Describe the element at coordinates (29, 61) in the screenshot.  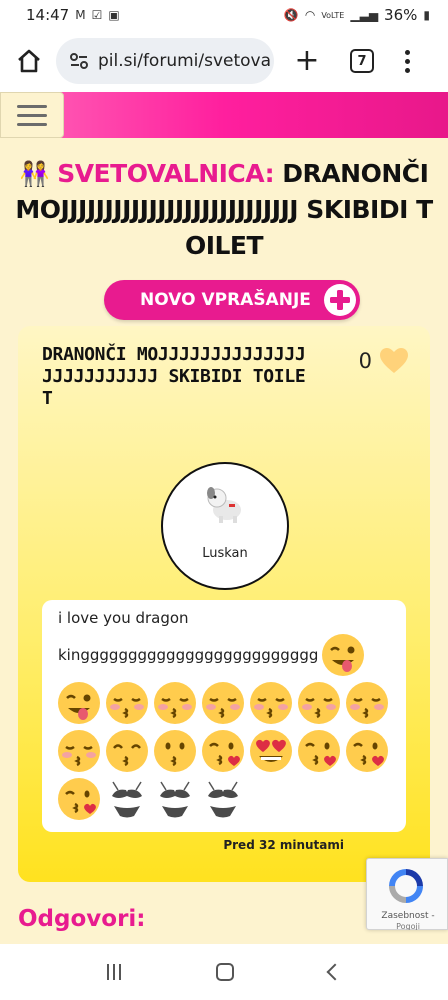
I see `home-icon` at that location.